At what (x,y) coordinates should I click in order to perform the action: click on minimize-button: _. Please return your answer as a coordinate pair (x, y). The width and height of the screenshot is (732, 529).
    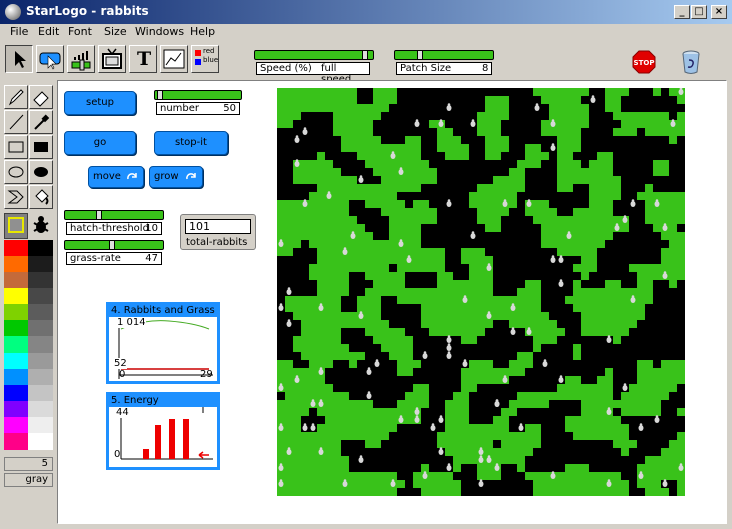
    Looking at the image, I should click on (682, 12).